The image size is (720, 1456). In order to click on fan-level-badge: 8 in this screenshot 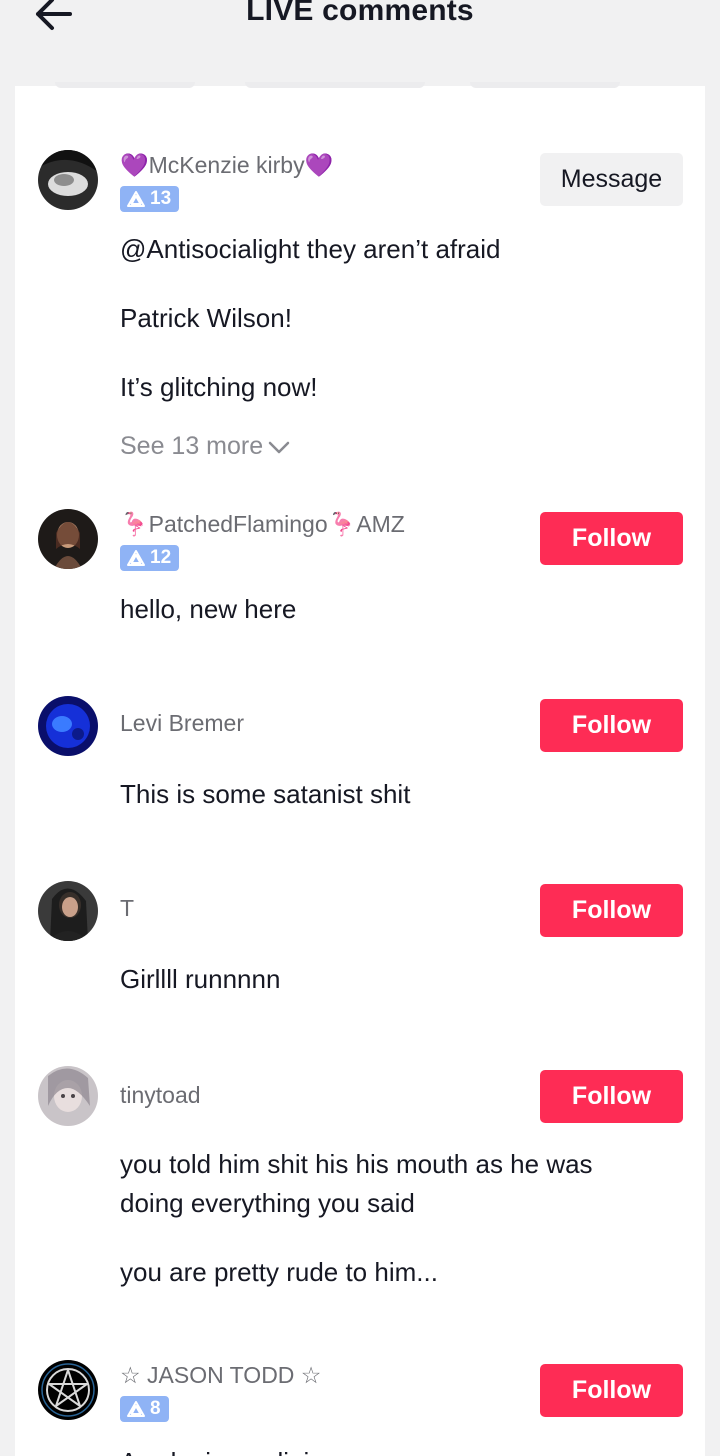, I will do `click(144, 1409)`.